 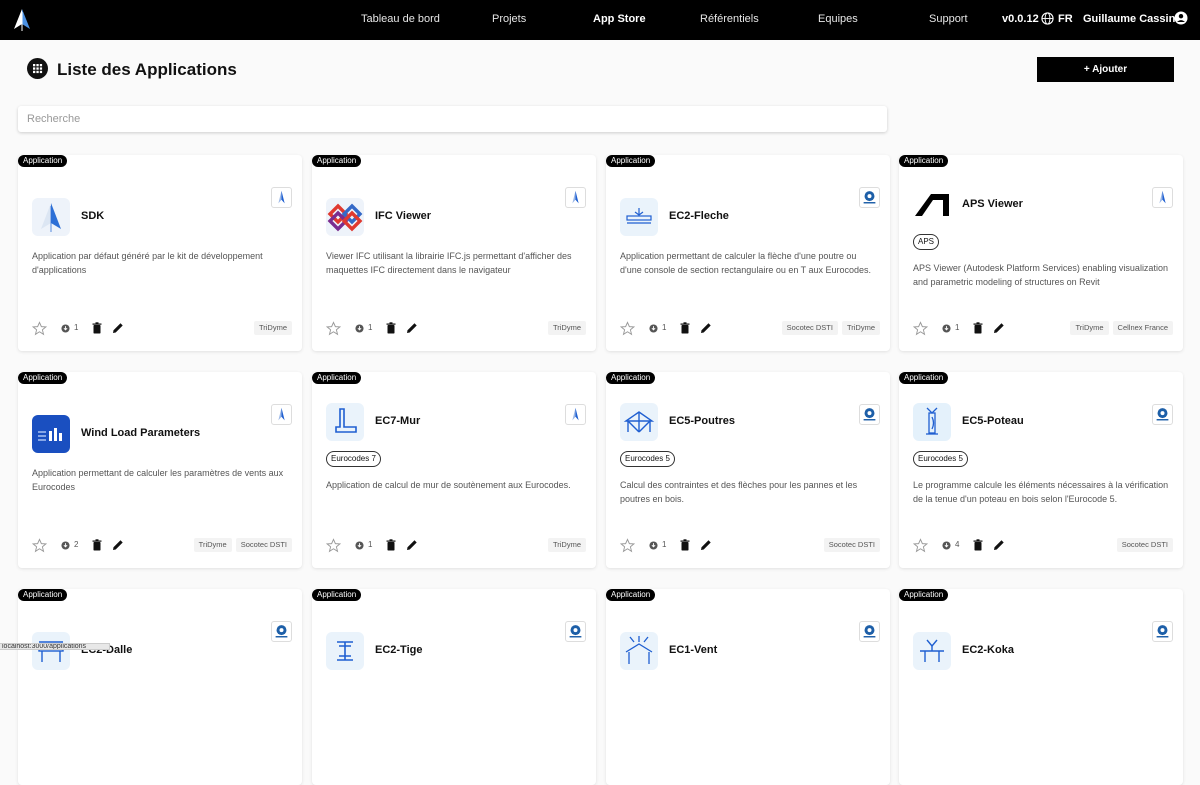 What do you see at coordinates (948, 19) in the screenshot?
I see `nav-support: Support` at bounding box center [948, 19].